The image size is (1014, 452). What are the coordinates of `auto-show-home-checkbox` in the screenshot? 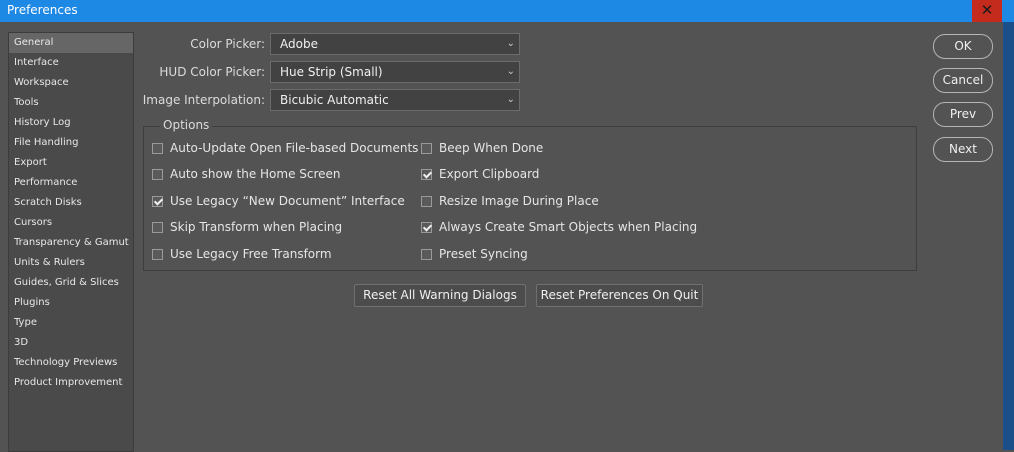 It's located at (157, 174).